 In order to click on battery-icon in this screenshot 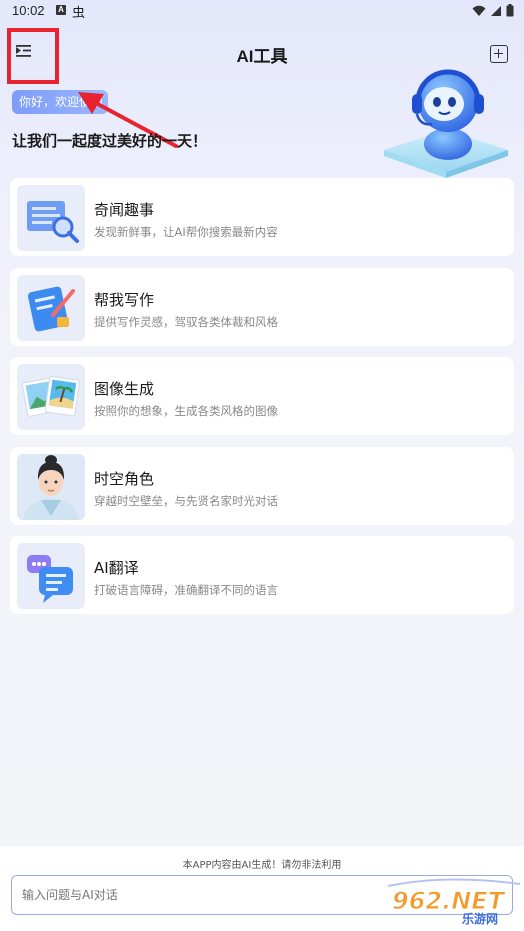, I will do `click(510, 10)`.